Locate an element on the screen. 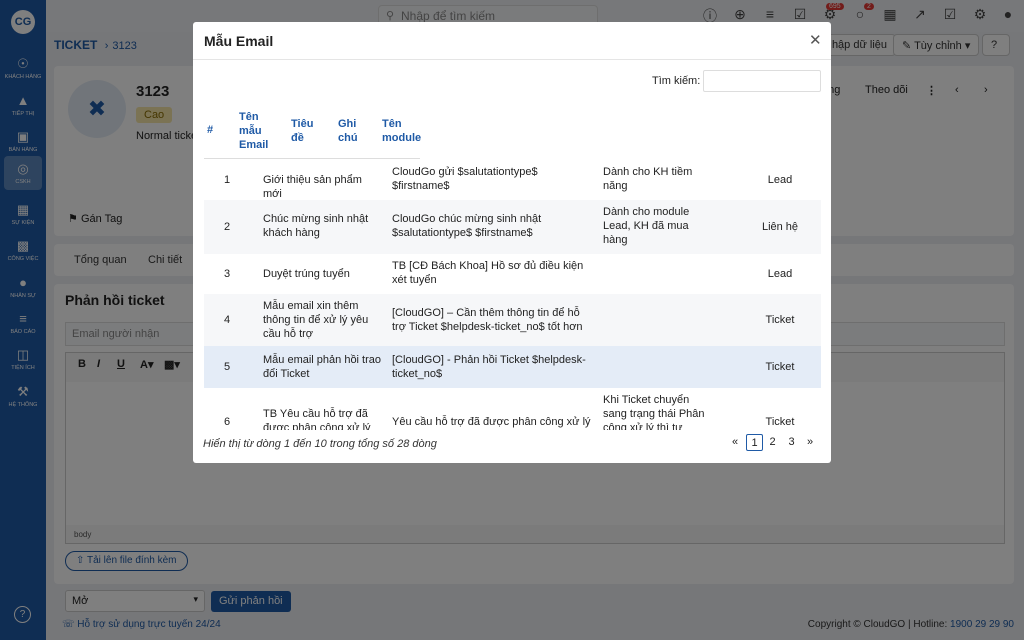 The height and width of the screenshot is (640, 1024). modal-divider is located at coordinates (512, 59).